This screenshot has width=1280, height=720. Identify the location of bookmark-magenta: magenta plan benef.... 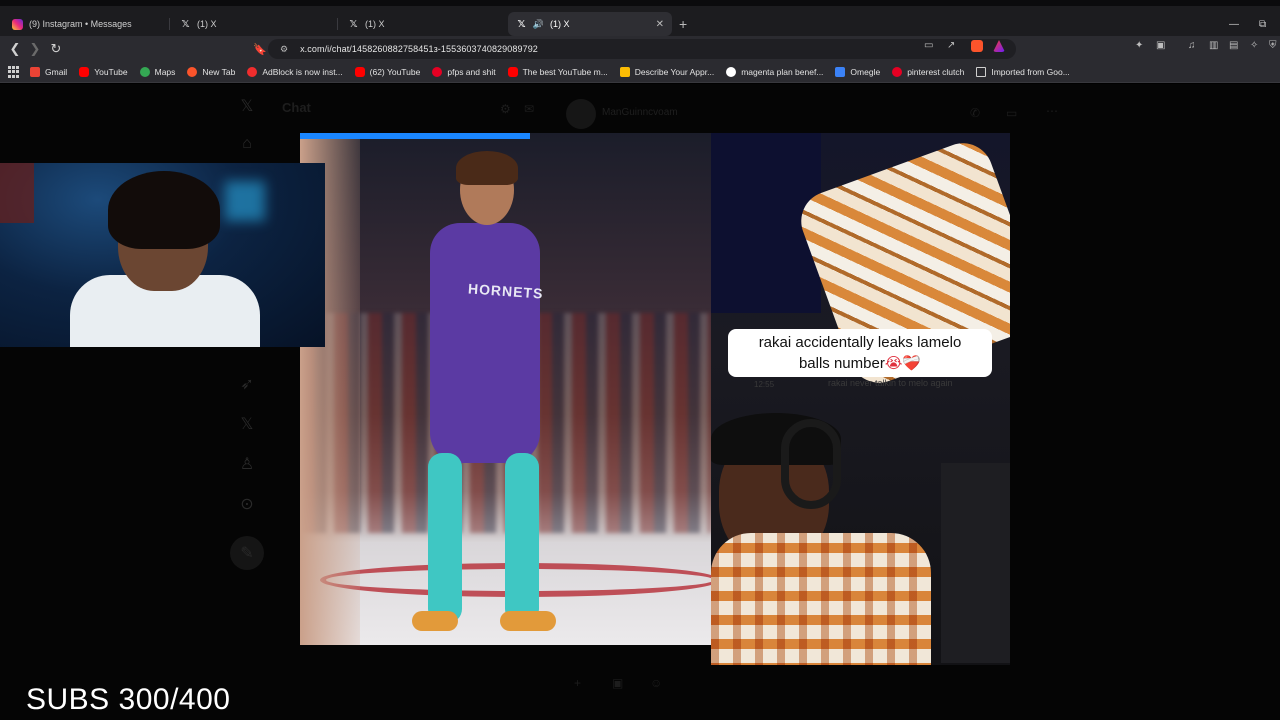
(774, 72).